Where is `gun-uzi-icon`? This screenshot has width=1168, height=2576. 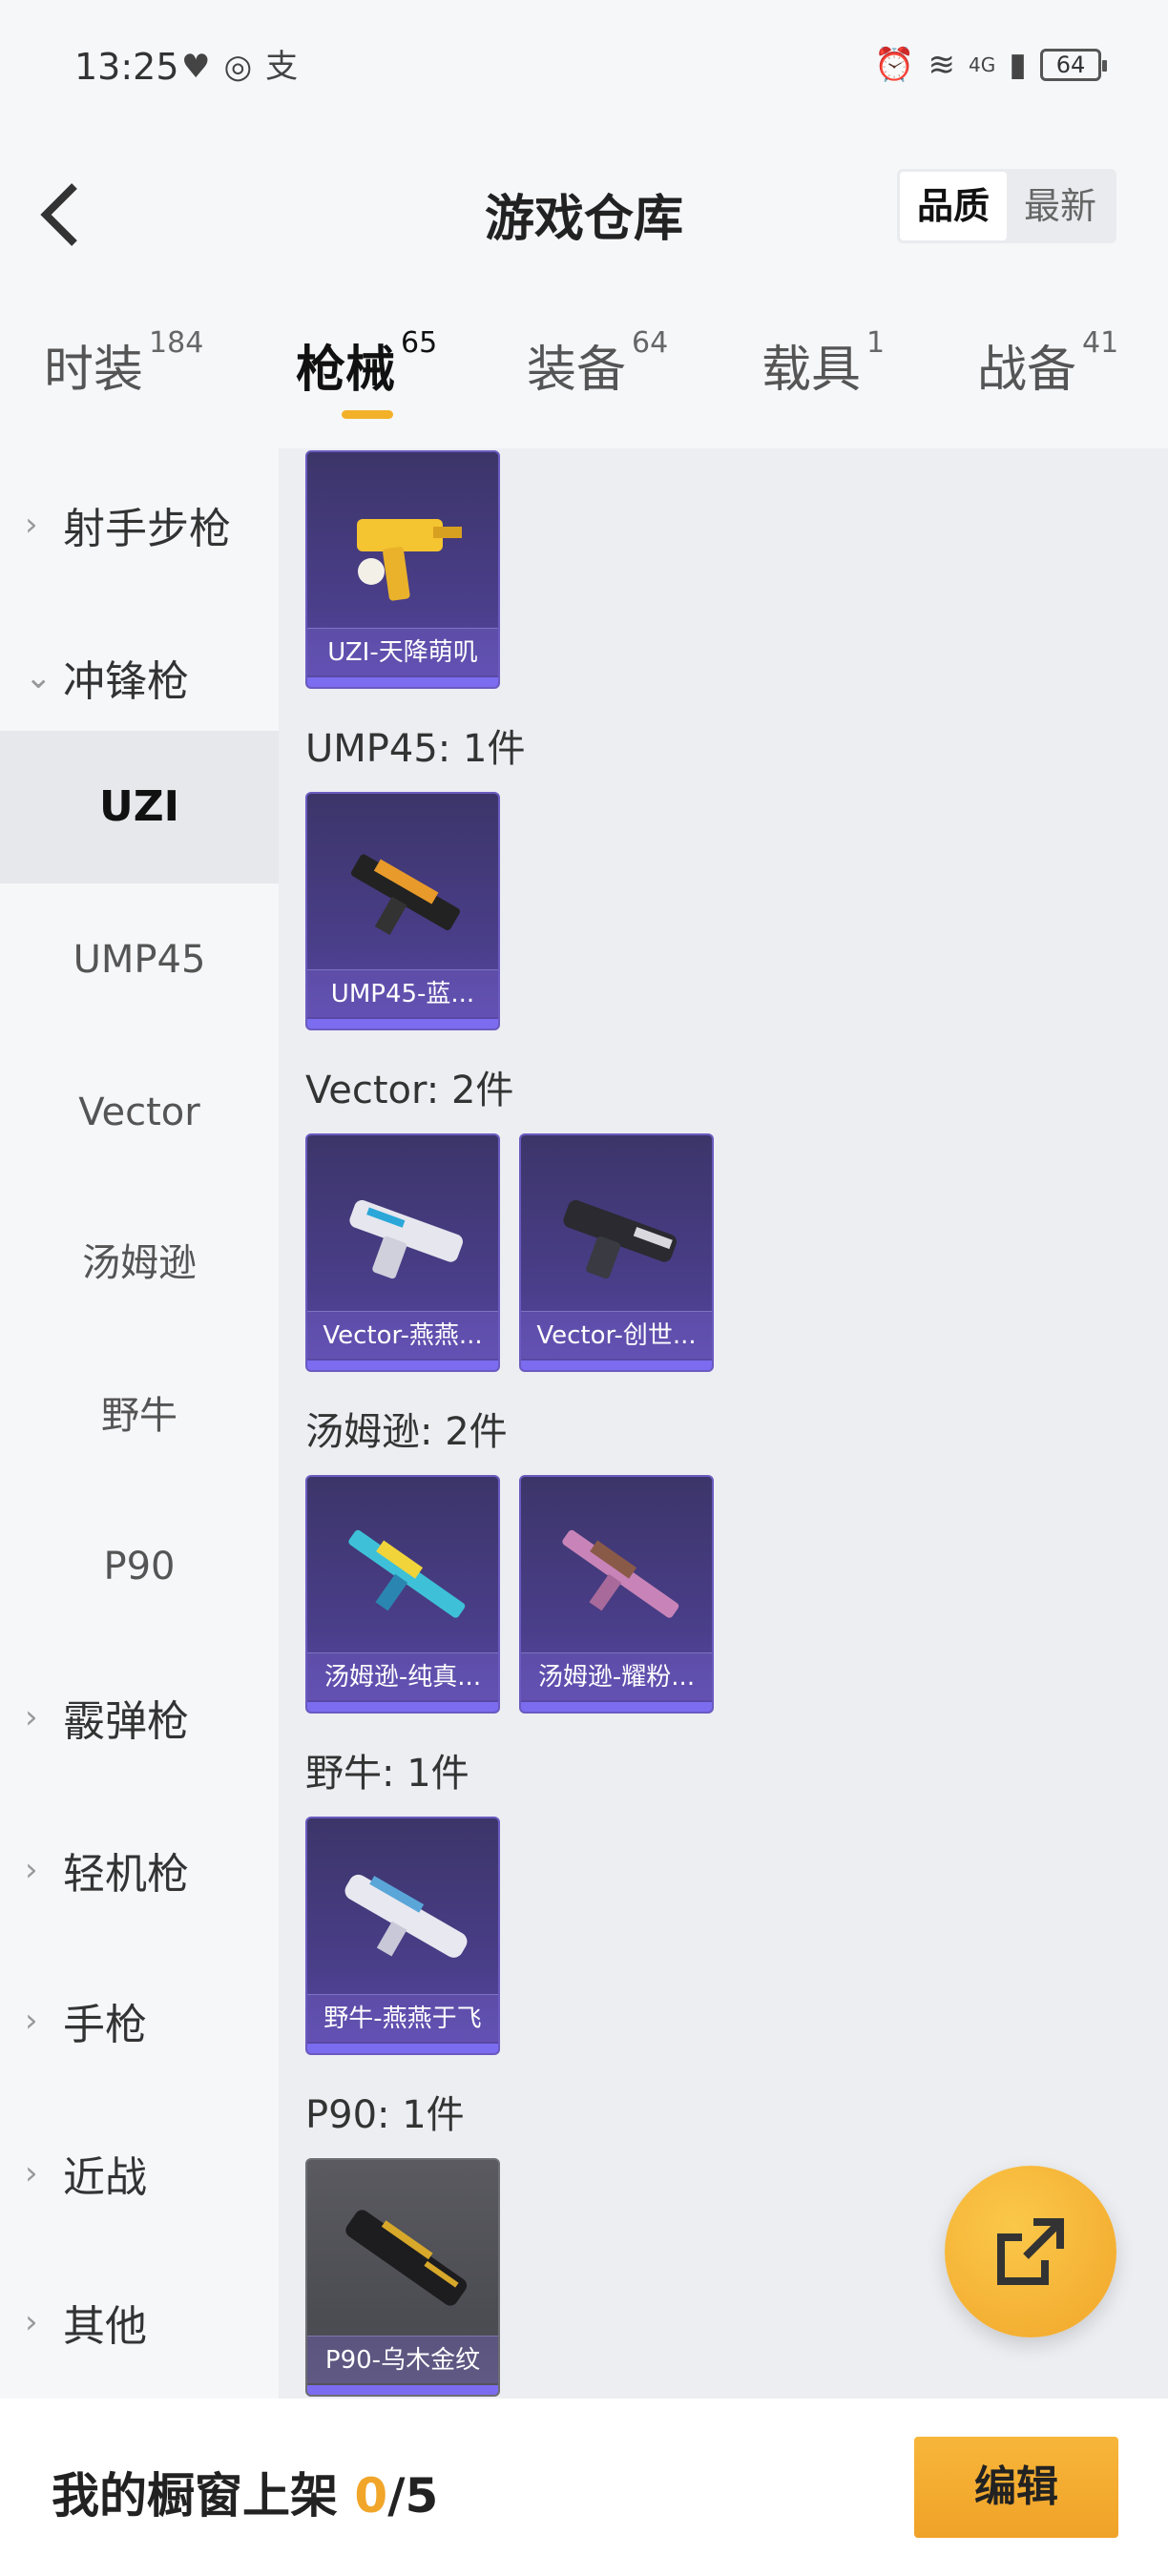
gun-uzi-icon is located at coordinates (409, 560).